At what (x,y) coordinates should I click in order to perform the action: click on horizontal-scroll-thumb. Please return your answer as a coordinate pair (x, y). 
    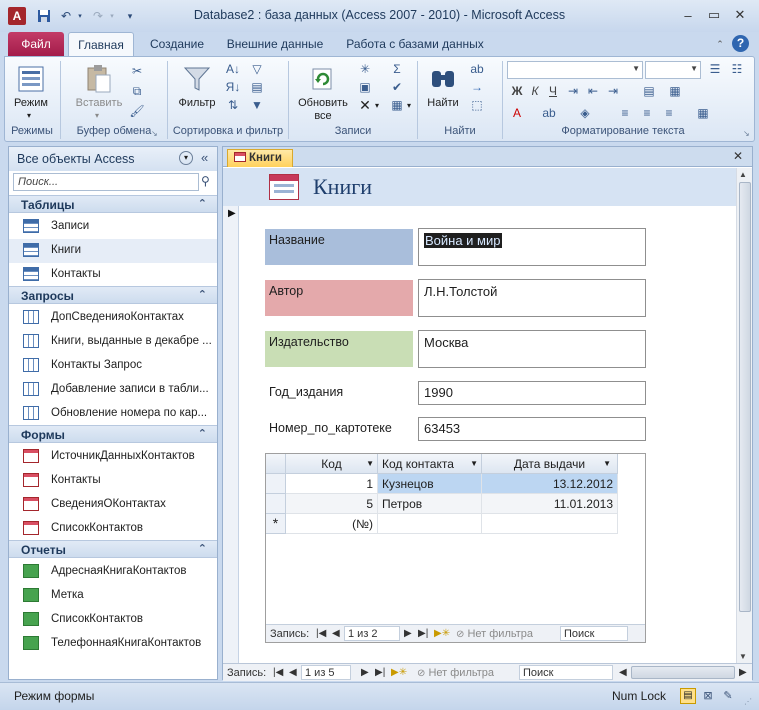
    Looking at the image, I should click on (683, 672).